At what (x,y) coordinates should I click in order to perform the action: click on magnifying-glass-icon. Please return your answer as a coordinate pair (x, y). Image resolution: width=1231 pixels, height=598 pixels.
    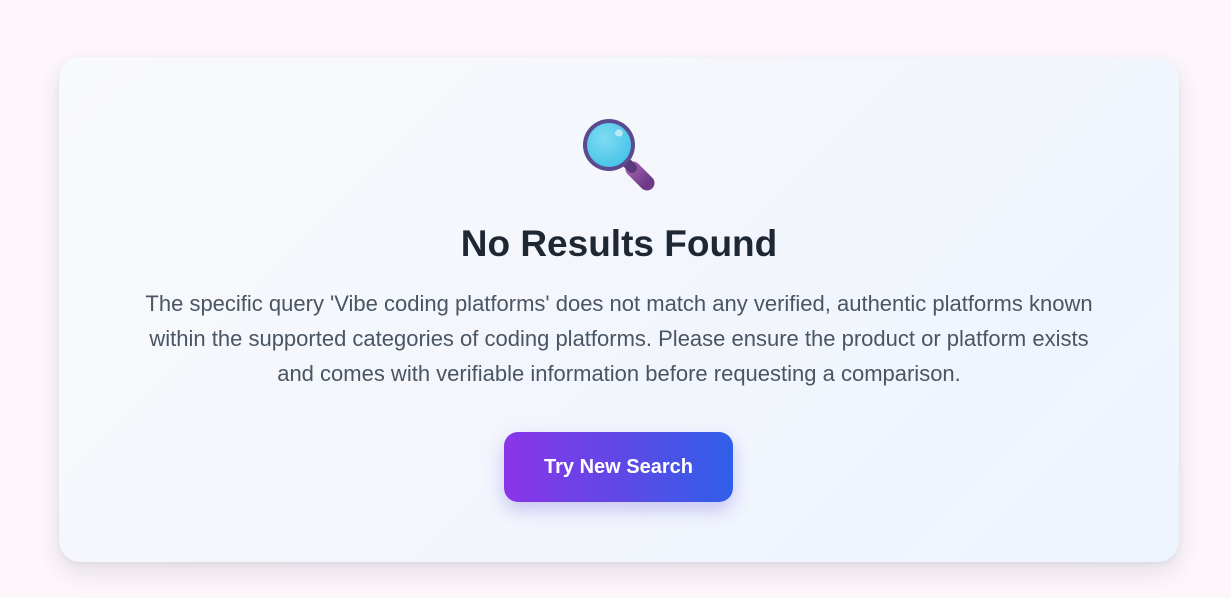
    Looking at the image, I should click on (619, 153).